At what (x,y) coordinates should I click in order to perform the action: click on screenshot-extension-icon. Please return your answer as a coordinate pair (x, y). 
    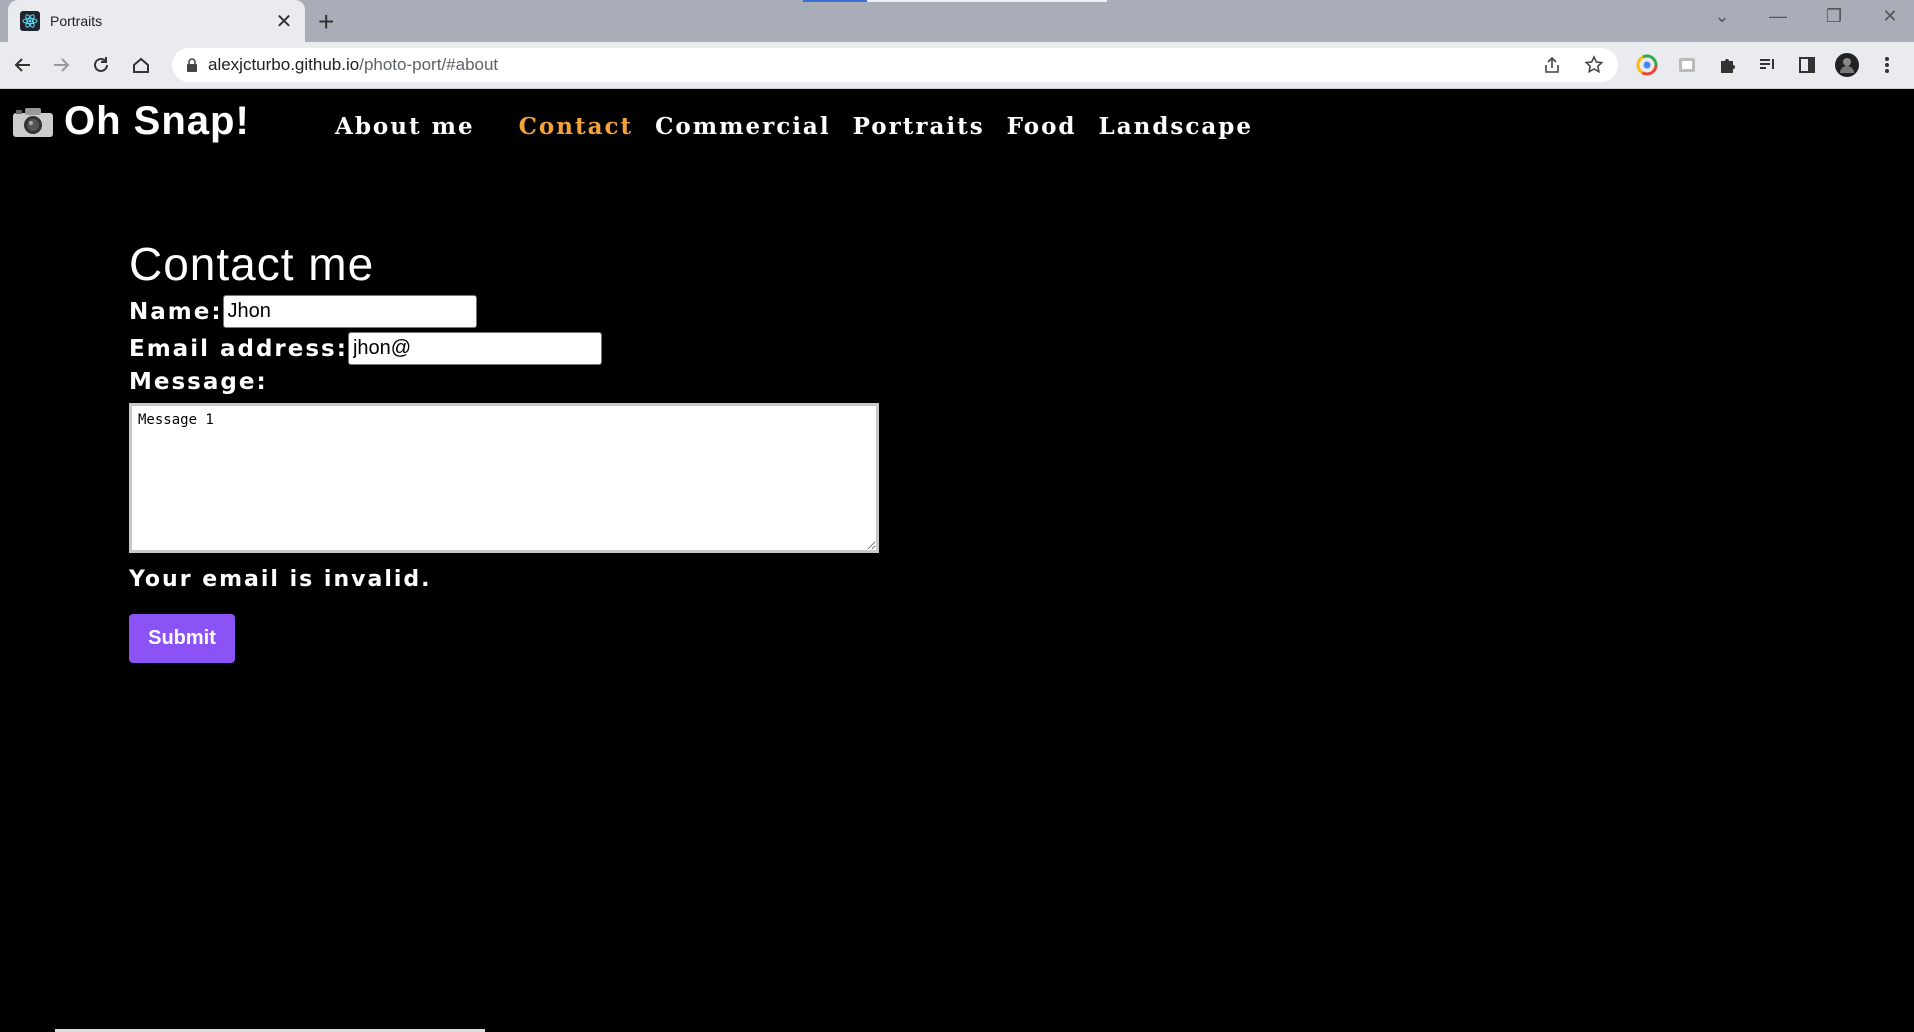
    Looking at the image, I should click on (1687, 65).